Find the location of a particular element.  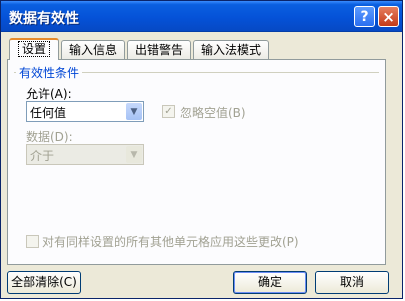

tab-input-message-label: 输入信息 is located at coordinates (92, 50).